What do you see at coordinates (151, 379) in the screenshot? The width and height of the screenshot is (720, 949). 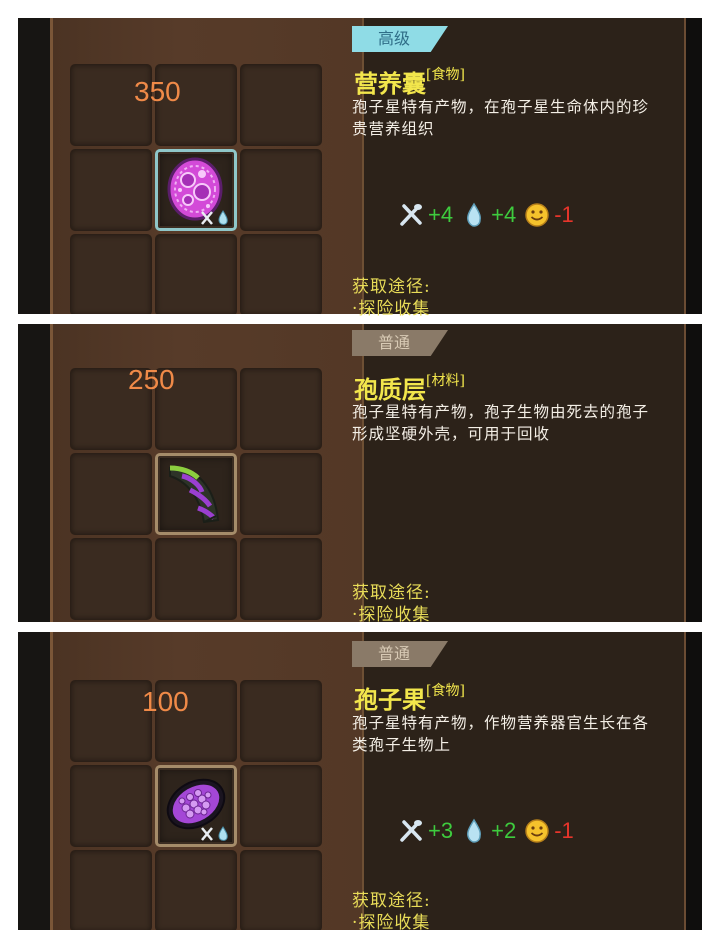 I see `price-label: 250` at bounding box center [151, 379].